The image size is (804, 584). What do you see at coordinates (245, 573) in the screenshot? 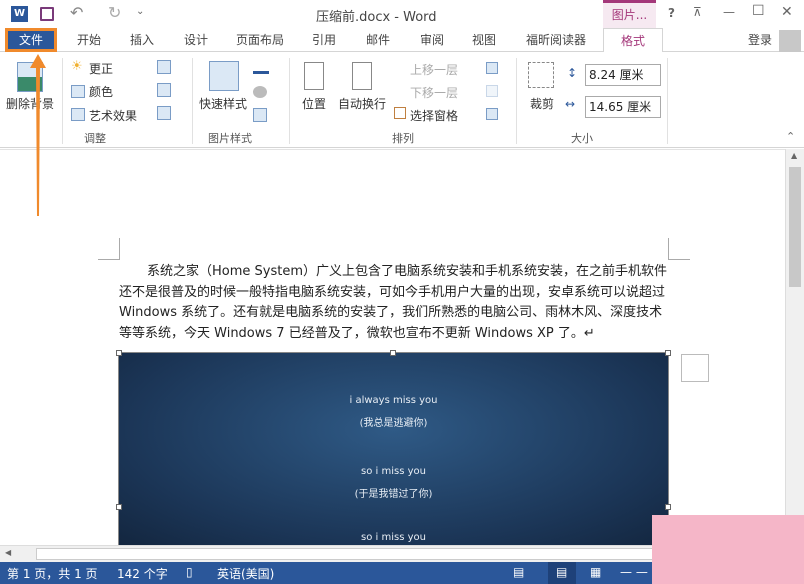
I see `language: 英语(美国)` at bounding box center [245, 573].